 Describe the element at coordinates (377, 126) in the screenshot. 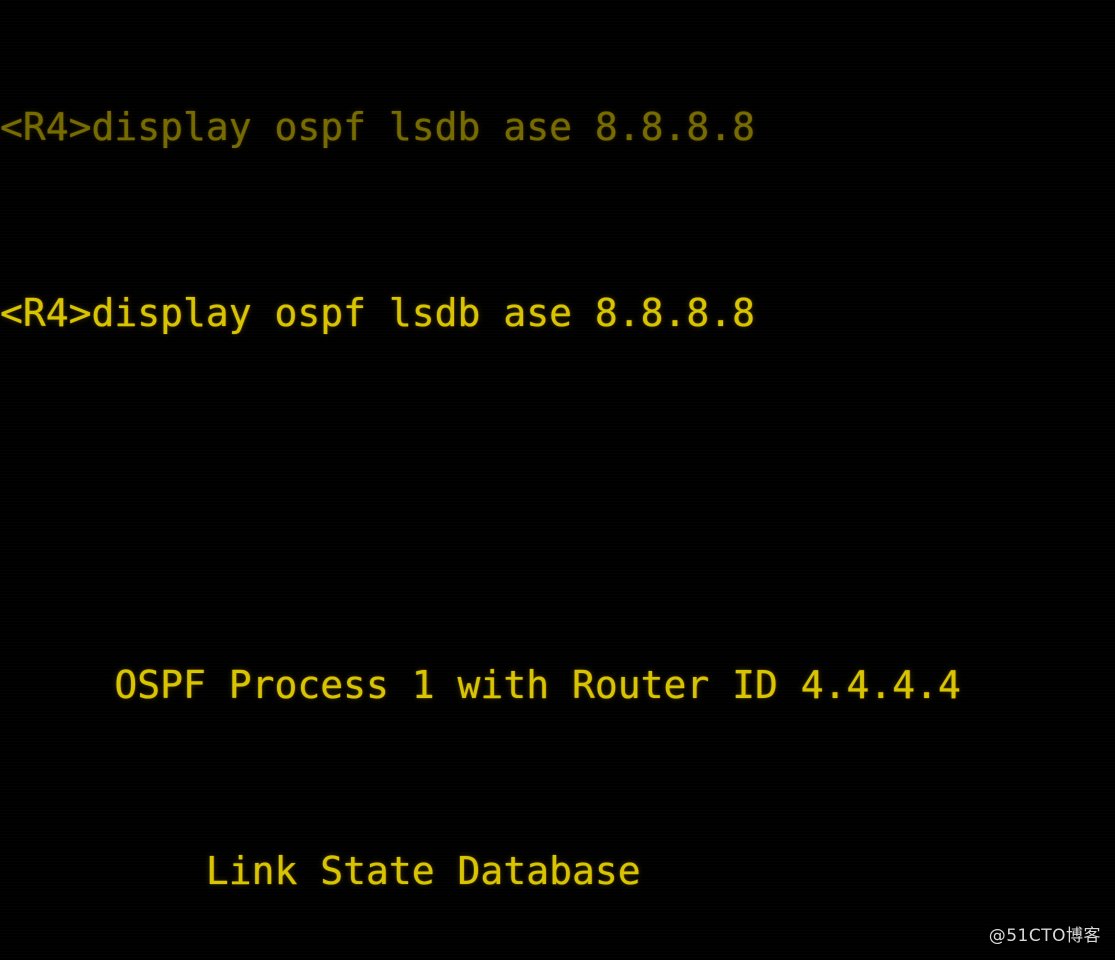

I see `scrolled-off-line: <R4>display ospf lsdb ase 8.8.8.8` at that location.